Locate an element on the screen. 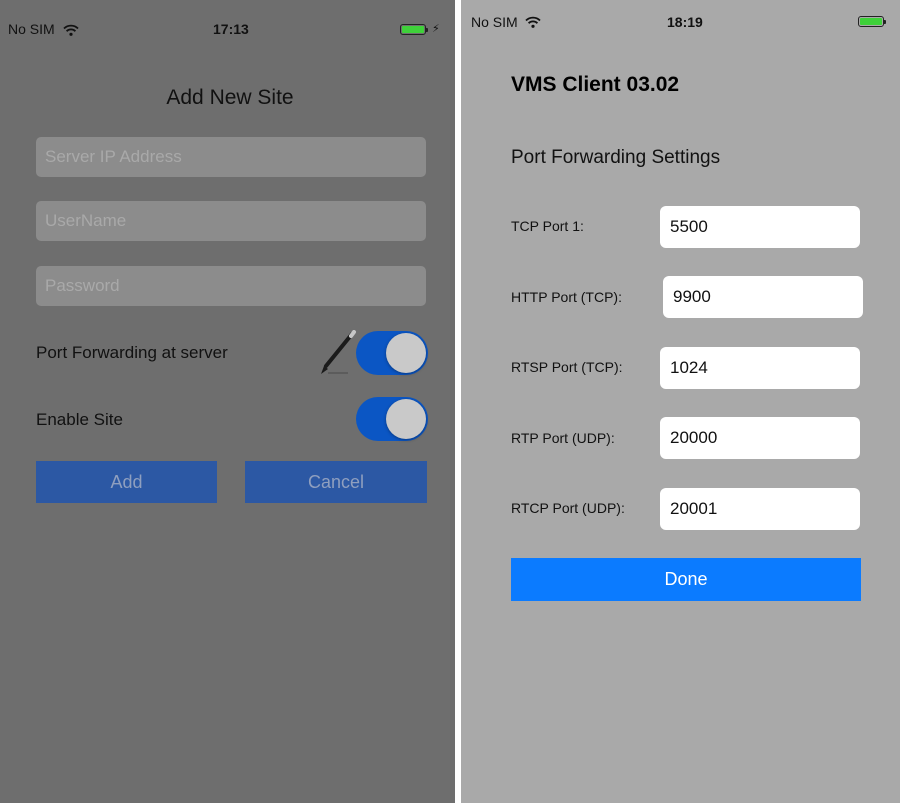 The image size is (900, 803). rtsp-port-label: RTSP Port (TCP): is located at coordinates (567, 367).